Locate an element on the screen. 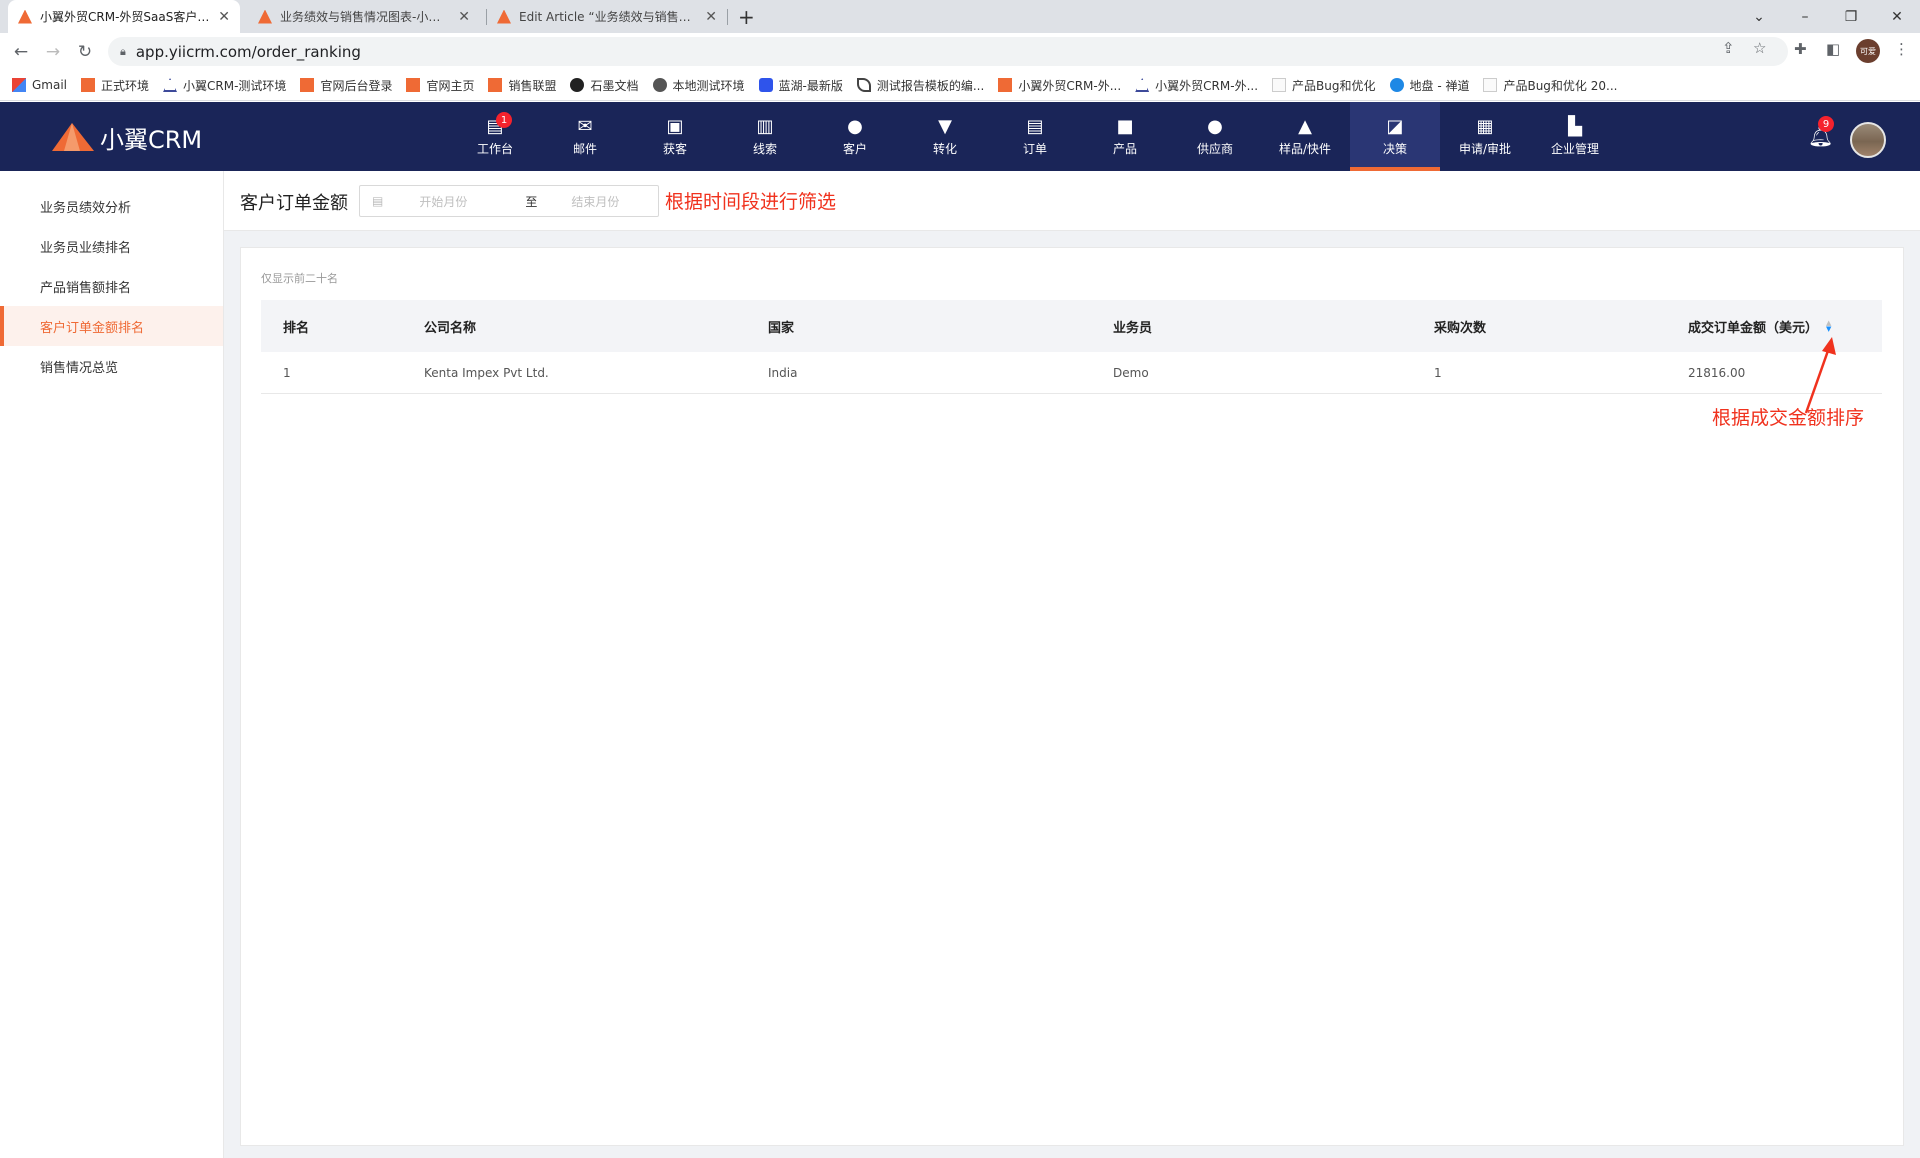  nav-leads: ▥ 线索 is located at coordinates (765, 136).